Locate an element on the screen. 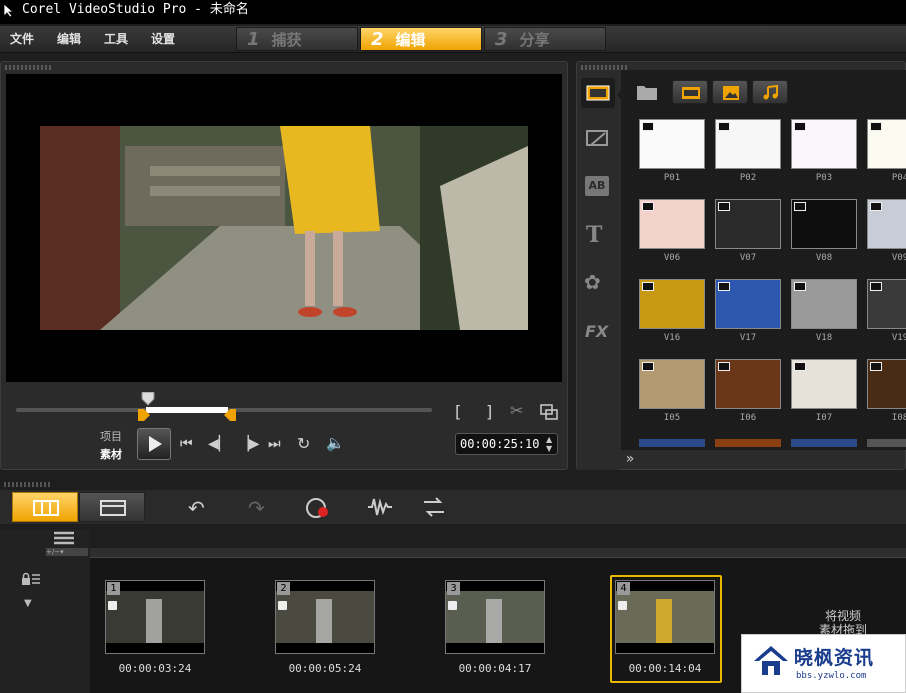  graphic-icon: ✿ is located at coordinates (592, 282).